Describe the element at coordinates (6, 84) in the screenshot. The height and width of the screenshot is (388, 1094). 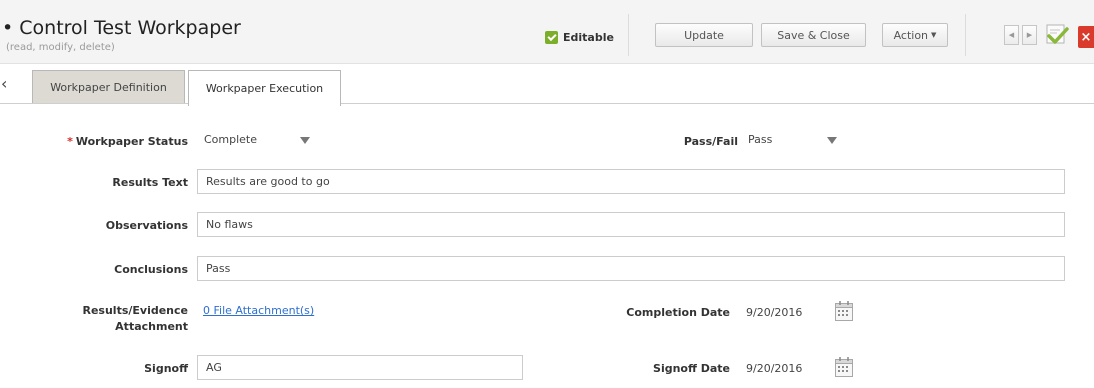
I see `collapse-panel-icon: ‹` at that location.